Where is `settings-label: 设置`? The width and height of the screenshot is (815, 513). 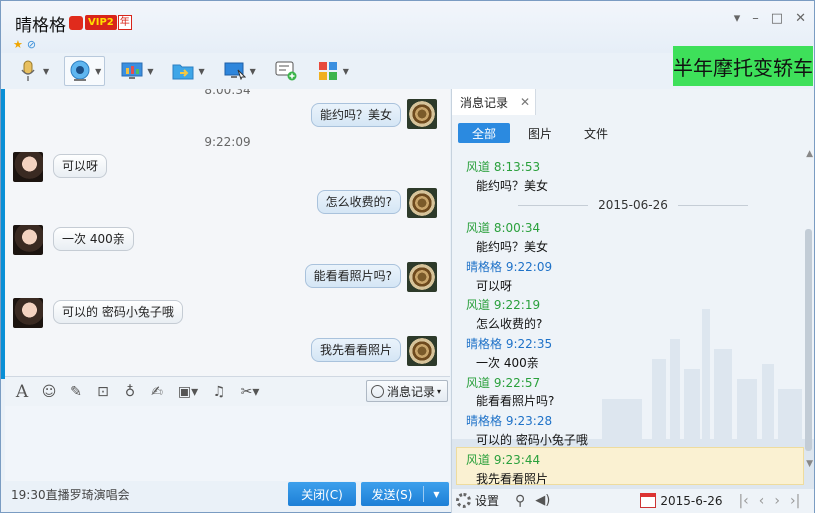 settings-label: 设置 is located at coordinates (487, 500).